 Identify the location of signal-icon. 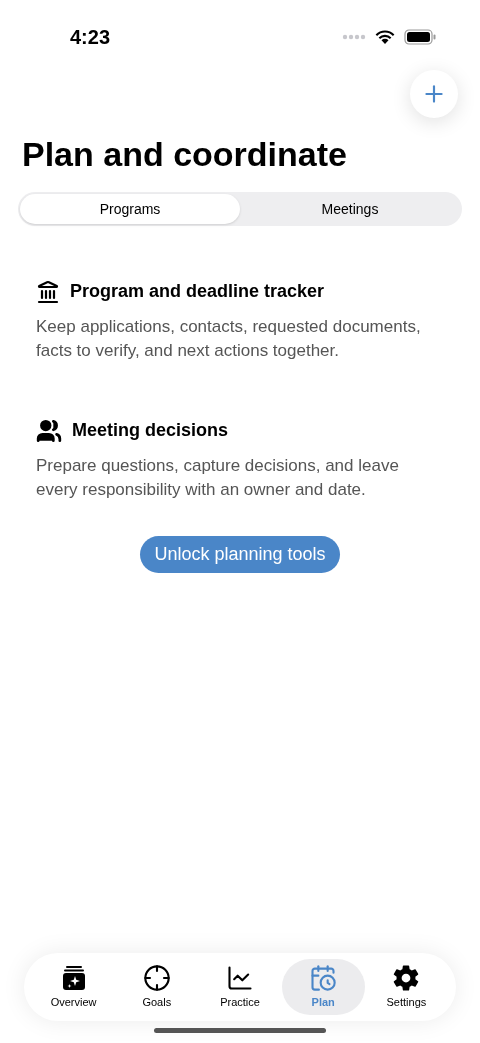
(354, 37).